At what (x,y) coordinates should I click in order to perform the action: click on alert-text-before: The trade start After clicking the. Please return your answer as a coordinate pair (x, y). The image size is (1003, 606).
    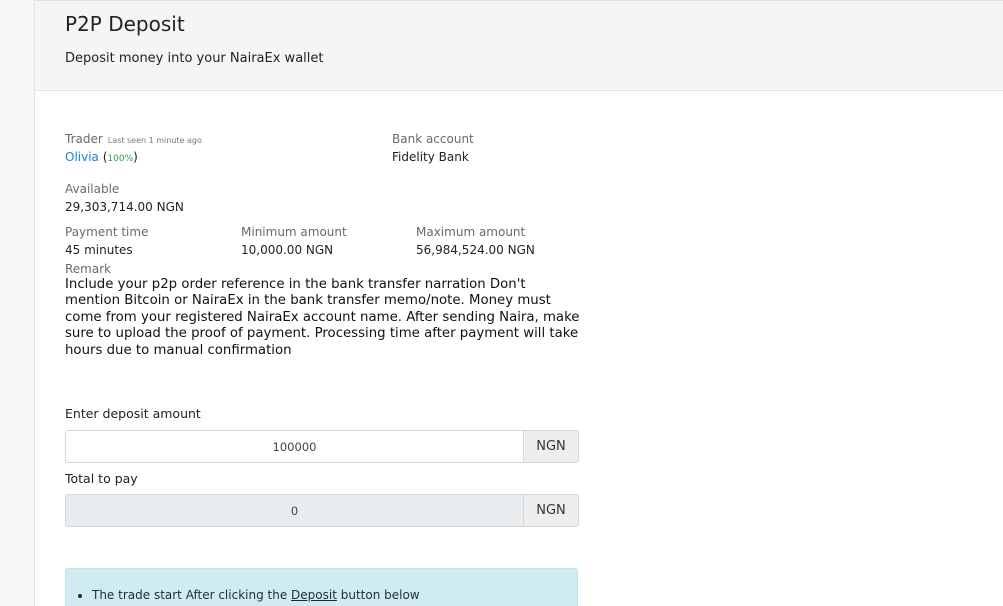
    Looking at the image, I should click on (192, 595).